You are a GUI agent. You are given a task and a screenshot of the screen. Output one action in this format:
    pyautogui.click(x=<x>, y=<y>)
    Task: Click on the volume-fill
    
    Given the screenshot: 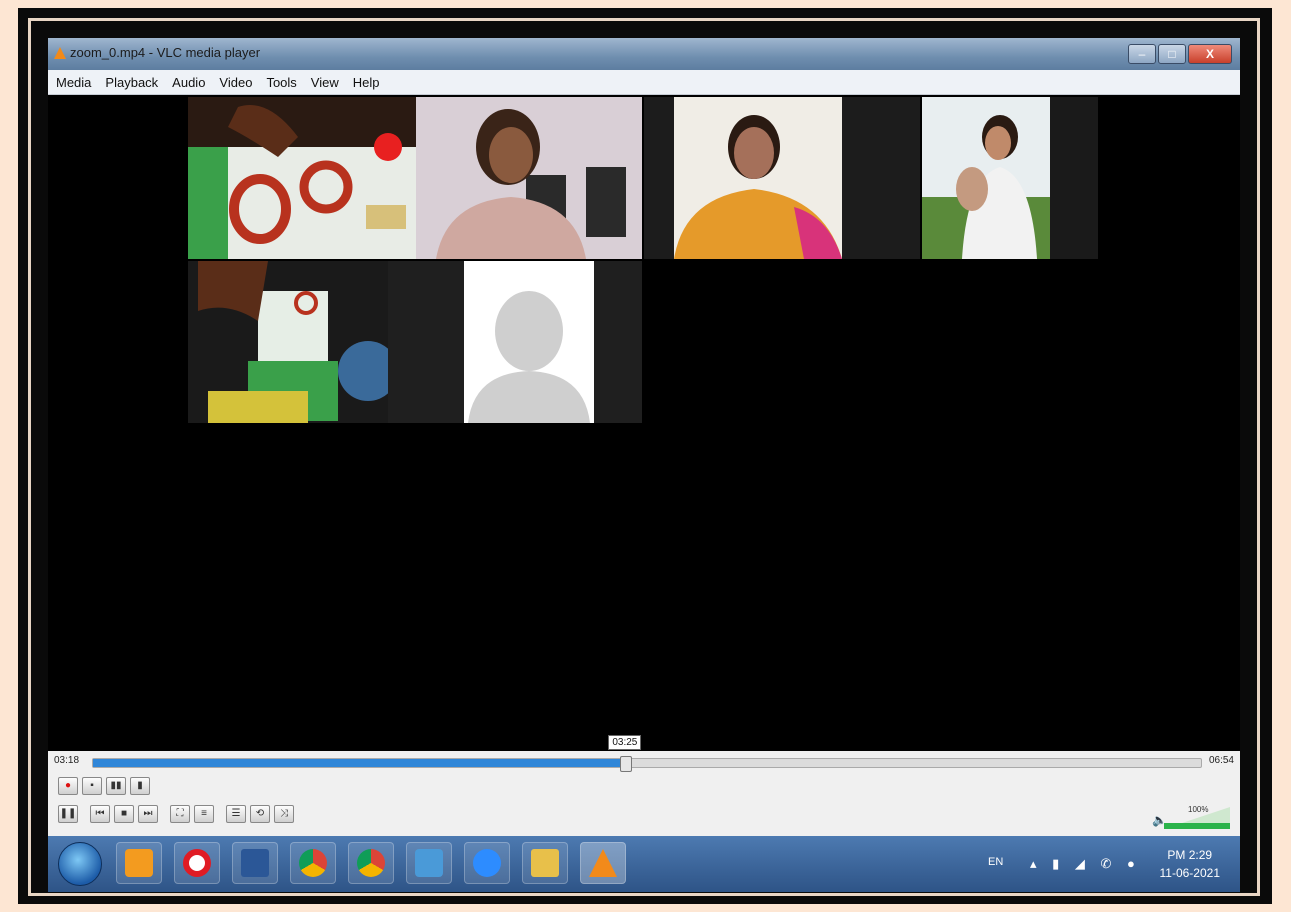 What is the action you would take?
    pyautogui.click(x=1197, y=826)
    